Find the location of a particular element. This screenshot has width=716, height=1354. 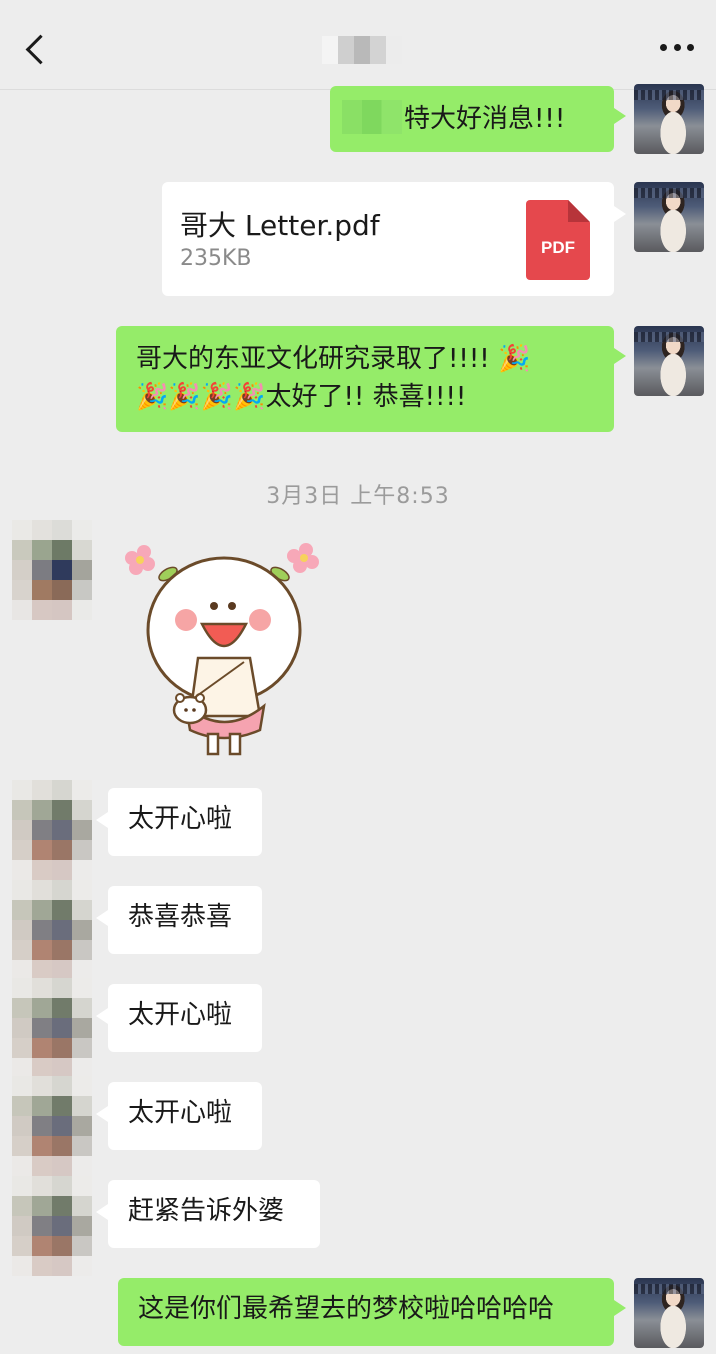

file-message-card: 哥大 Letter.pdf 235KB PDF is located at coordinates (394, 239).